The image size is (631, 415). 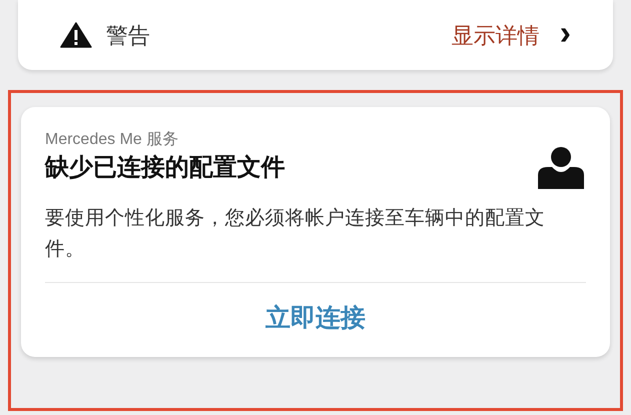 I want to click on card-title: 缺少已连接的配置文件, so click(x=165, y=168).